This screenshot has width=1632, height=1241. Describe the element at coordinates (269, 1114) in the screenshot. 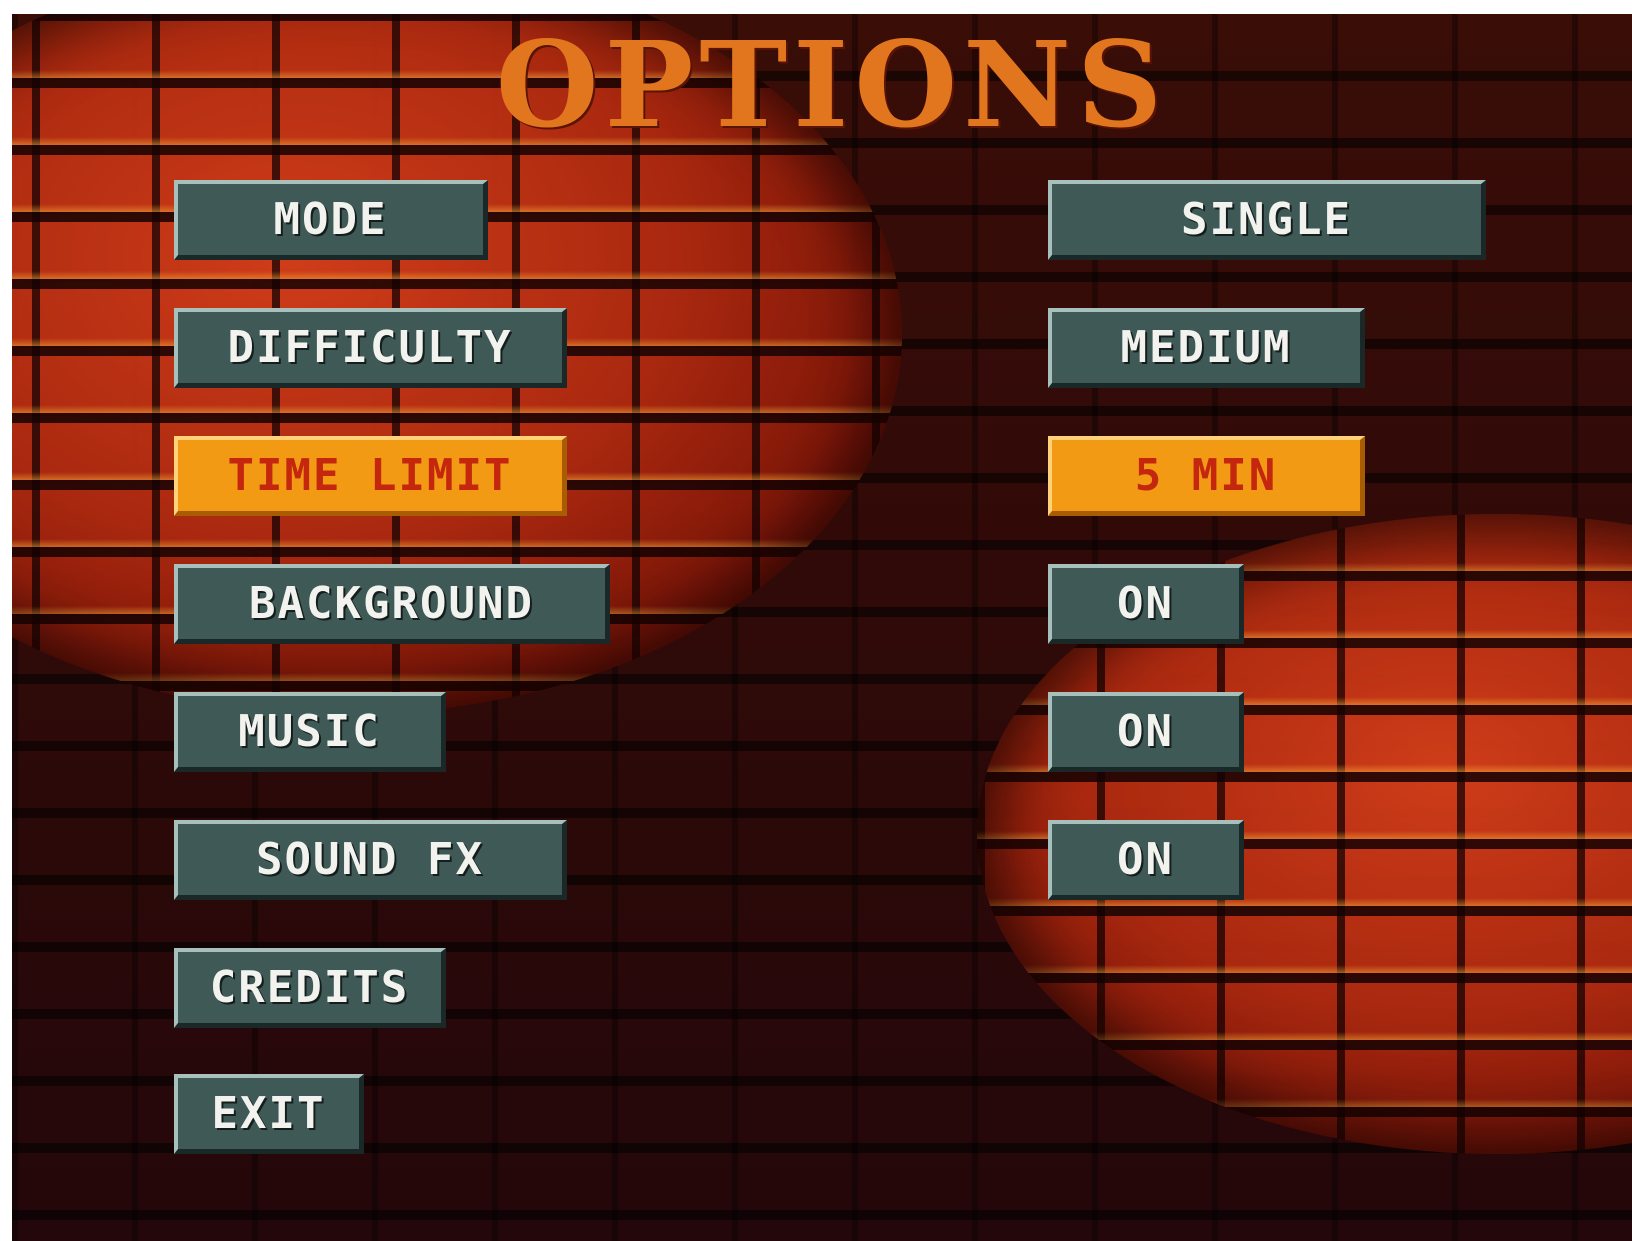

I see `exit-button: EXIT` at that location.